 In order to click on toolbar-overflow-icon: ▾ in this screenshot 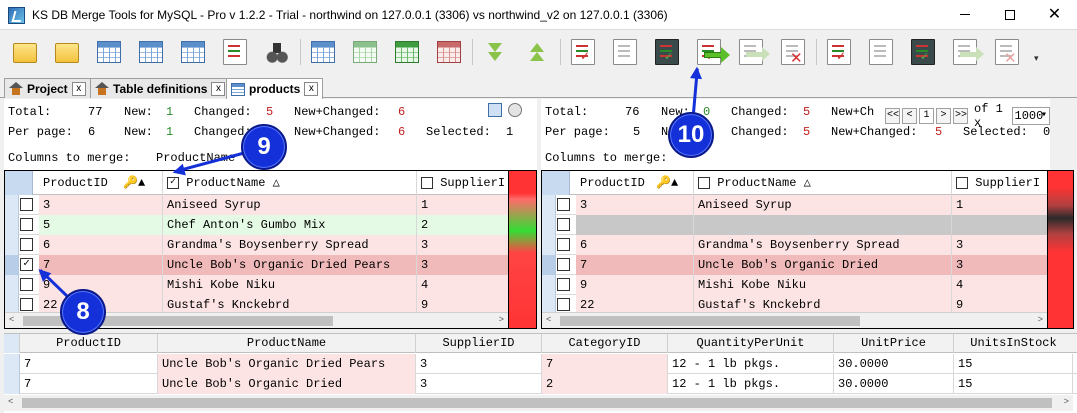, I will do `click(1036, 58)`.